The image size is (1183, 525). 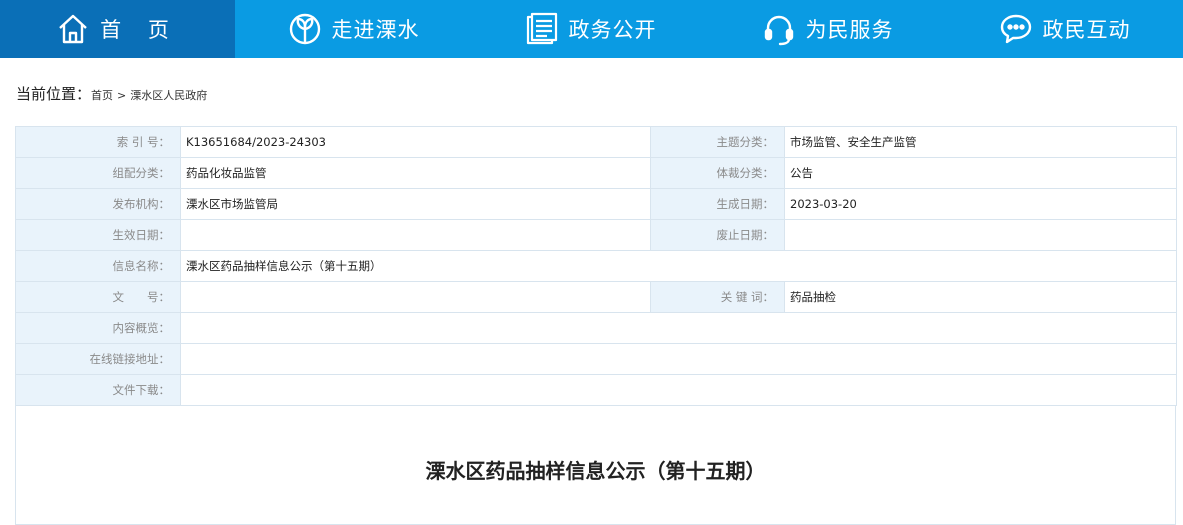 I want to click on info-name-value: 溧水区药品抽样信息公示（第十五期）, so click(x=678, y=266).